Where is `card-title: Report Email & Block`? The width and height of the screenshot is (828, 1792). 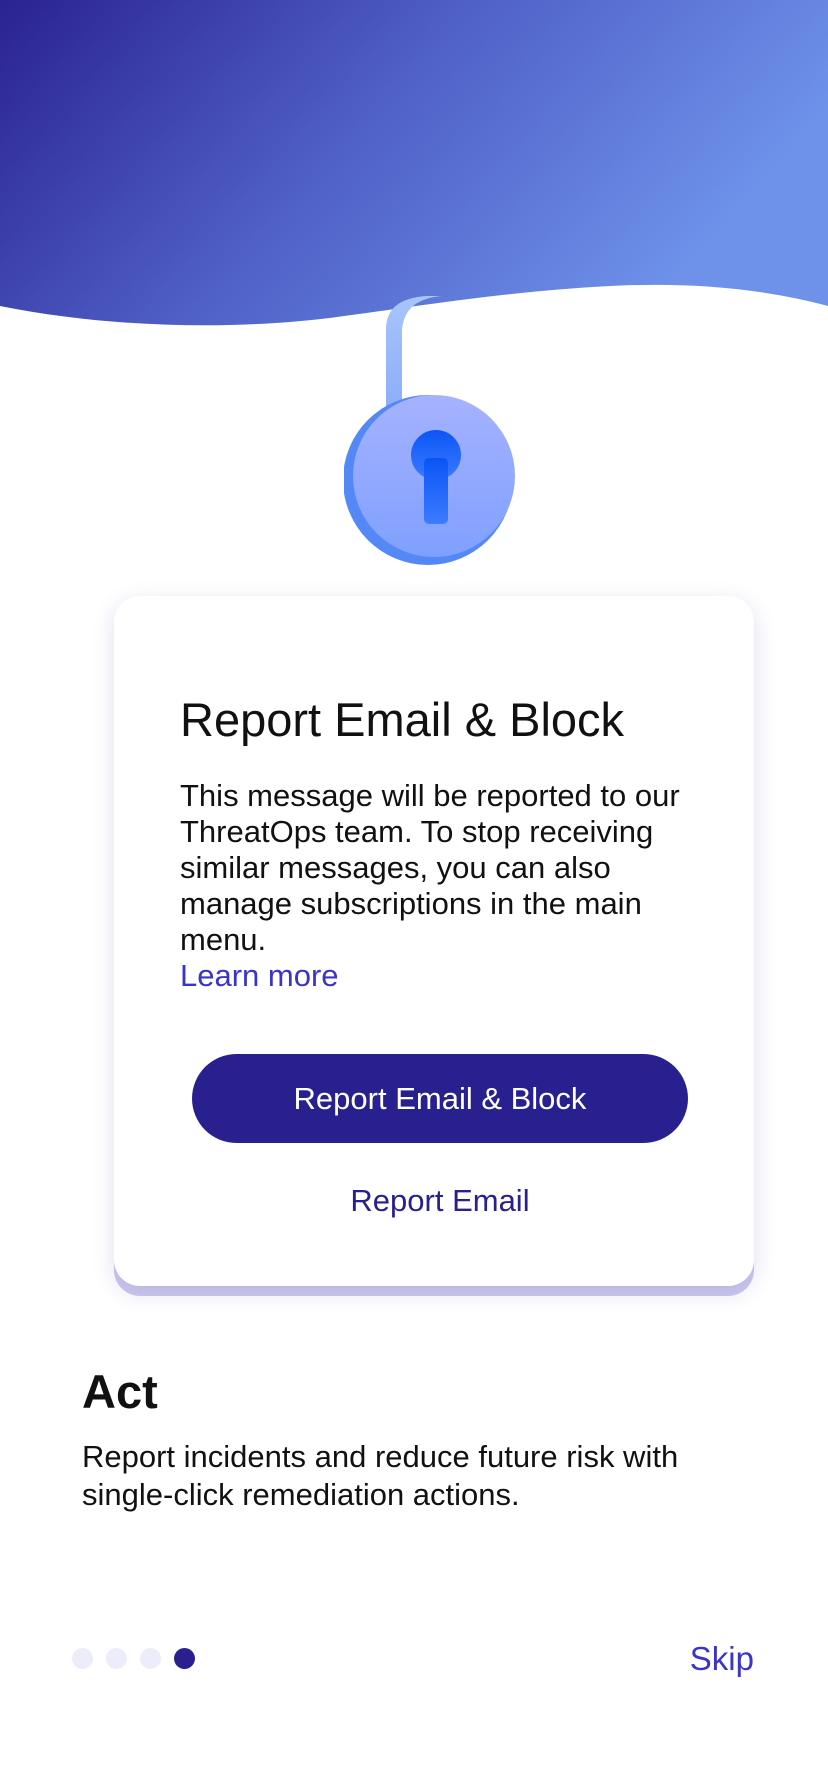 card-title: Report Email & Block is located at coordinates (402, 719).